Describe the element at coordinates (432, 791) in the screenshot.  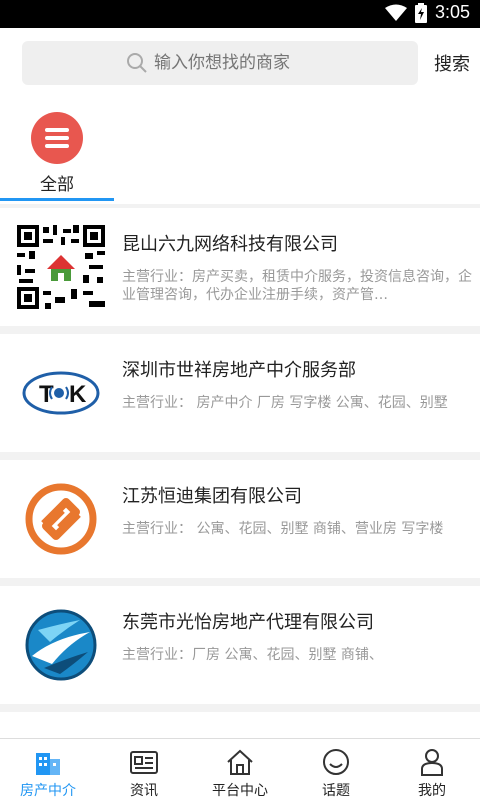
I see `tab-label: 我的` at that location.